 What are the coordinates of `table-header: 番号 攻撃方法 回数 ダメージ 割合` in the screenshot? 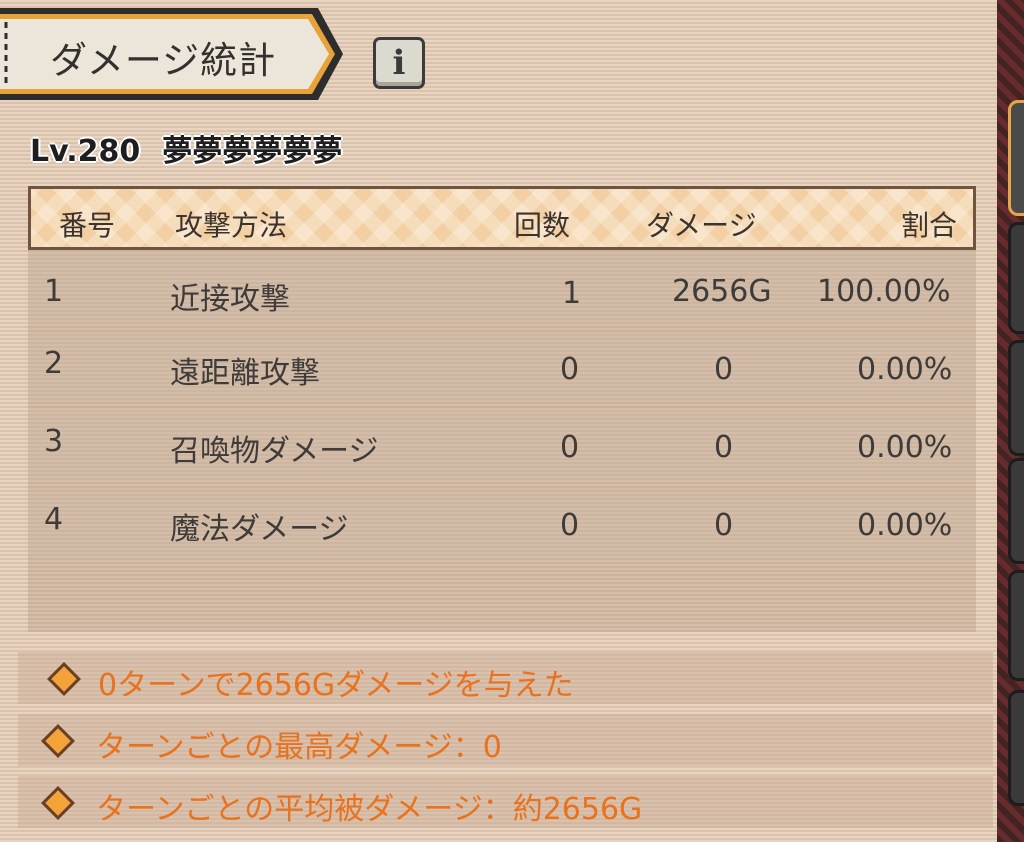 It's located at (502, 218).